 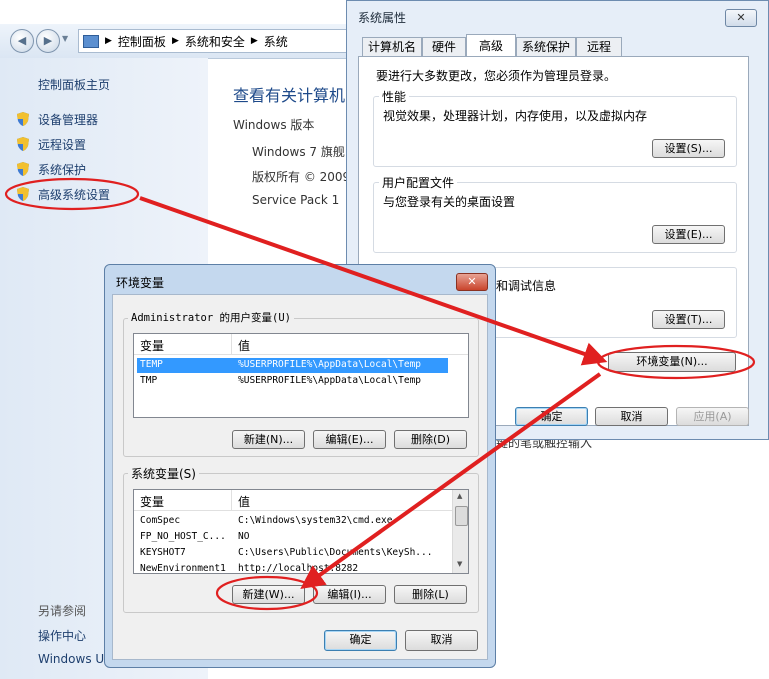 I want to click on computer-icon, so click(x=91, y=41).